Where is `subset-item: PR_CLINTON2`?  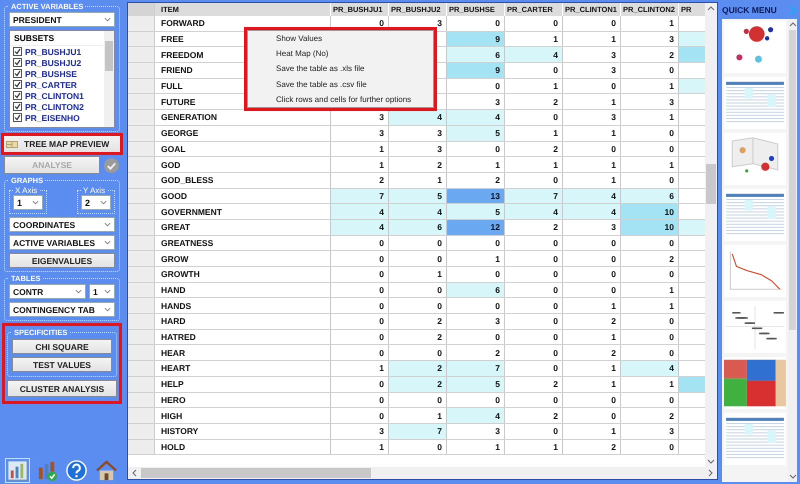 subset-item: PR_CLINTON2 is located at coordinates (56, 106).